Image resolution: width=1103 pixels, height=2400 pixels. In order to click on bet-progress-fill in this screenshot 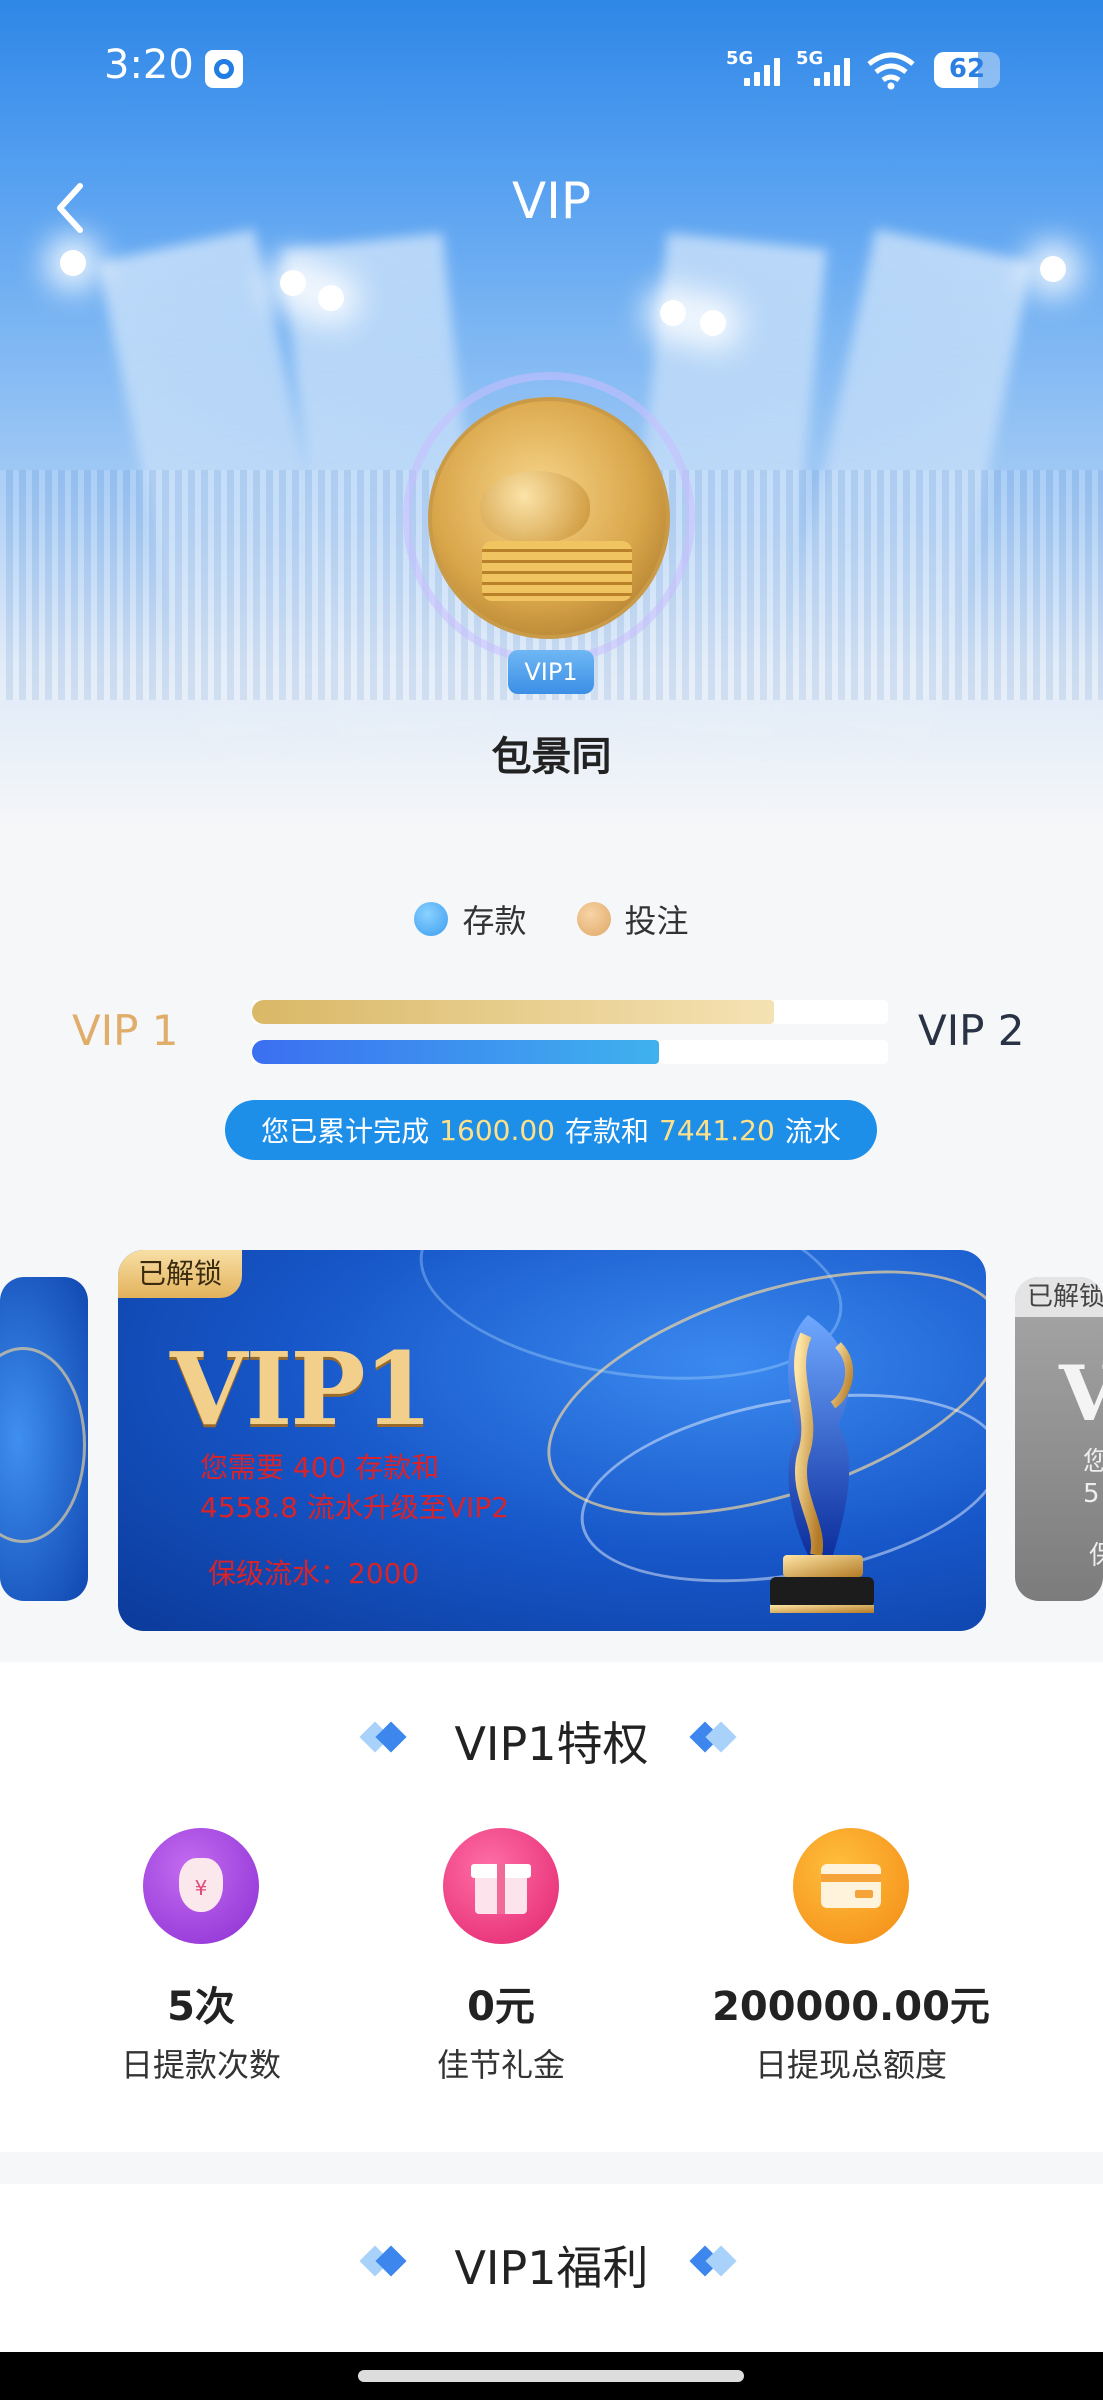, I will do `click(513, 1012)`.